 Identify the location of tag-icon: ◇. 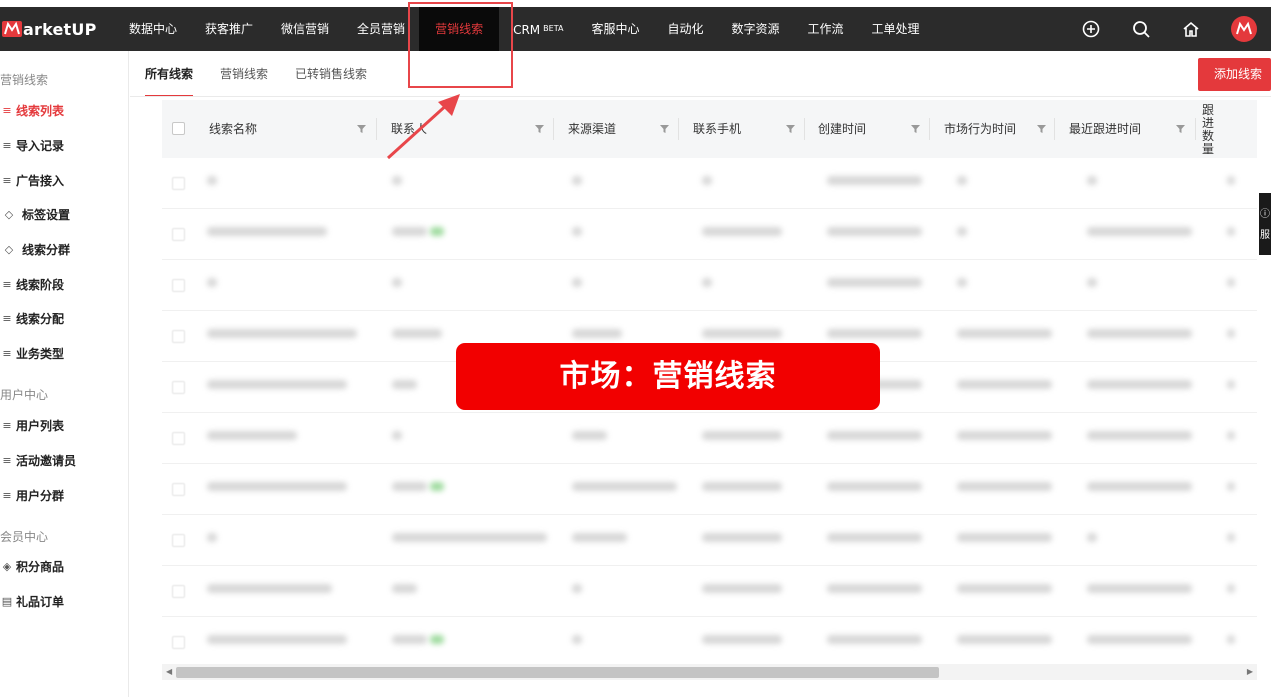
(9, 214).